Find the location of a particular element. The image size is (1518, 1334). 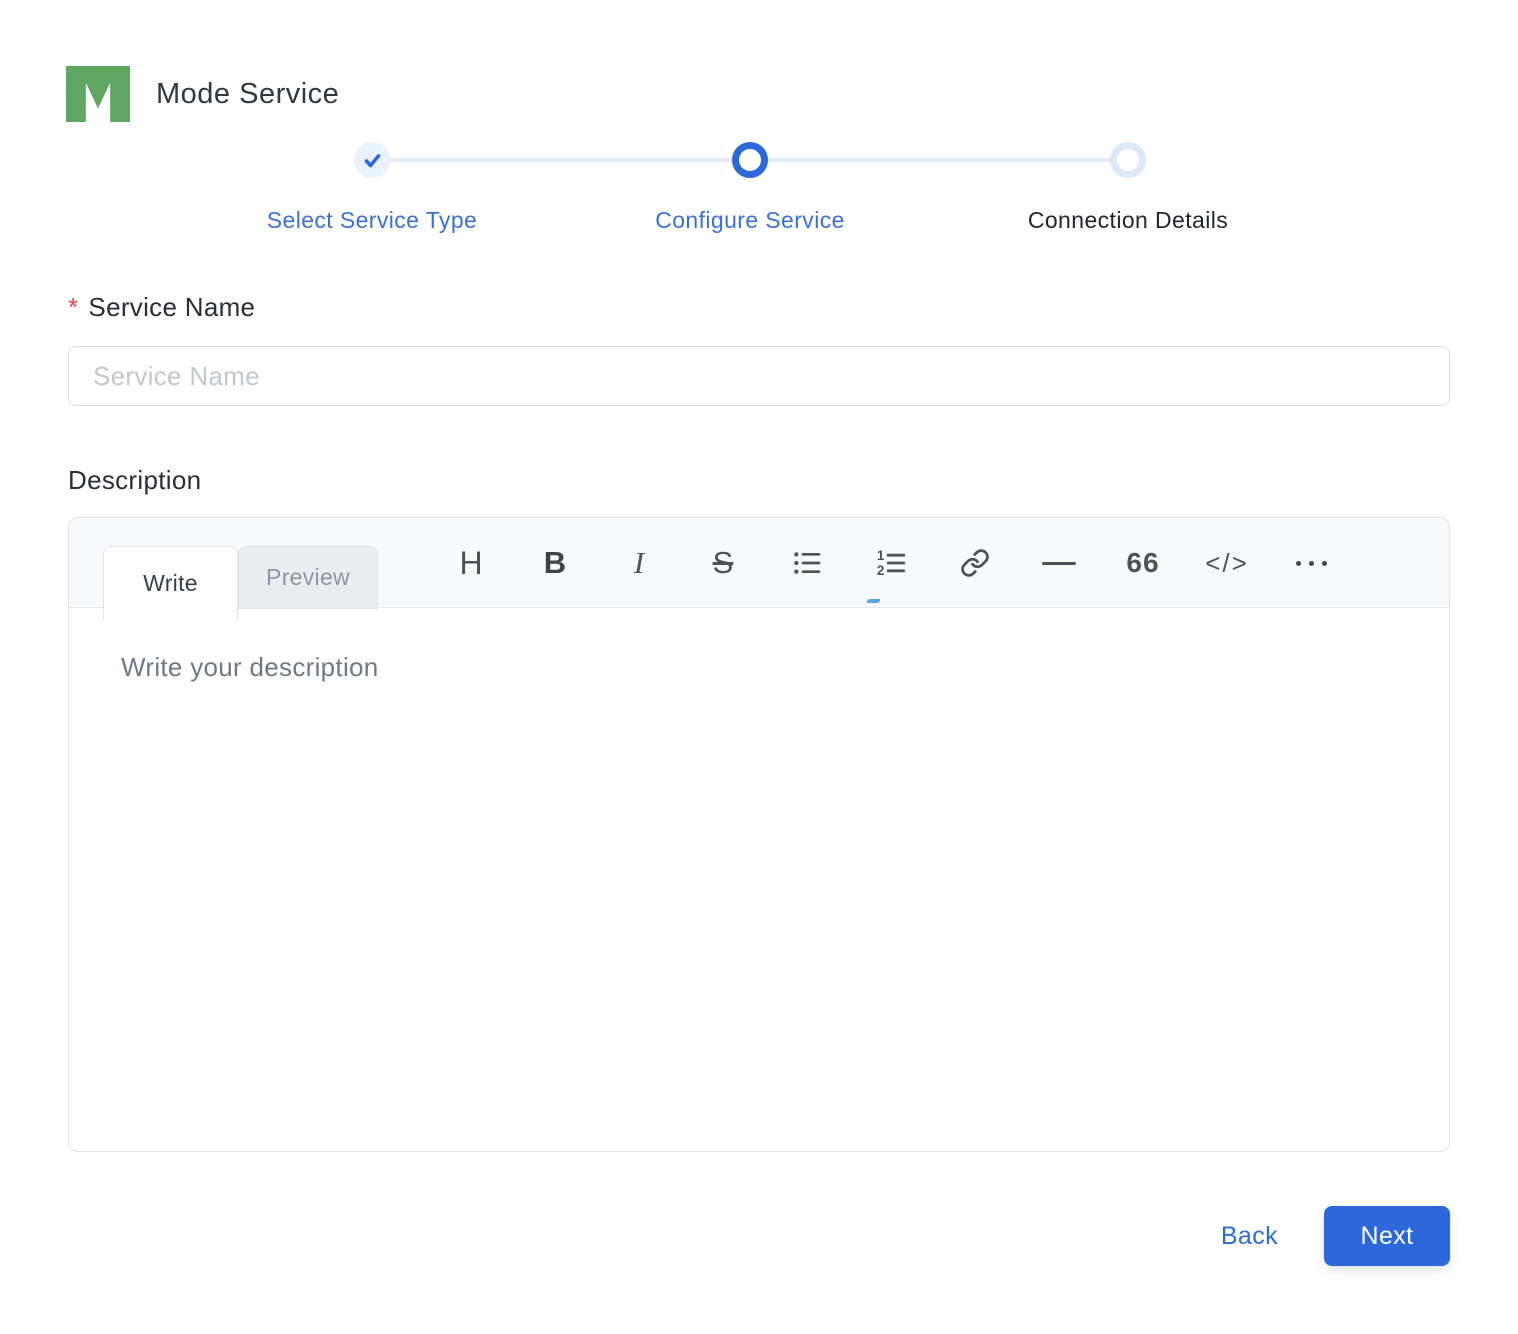

required-asterisk: * is located at coordinates (73, 307).